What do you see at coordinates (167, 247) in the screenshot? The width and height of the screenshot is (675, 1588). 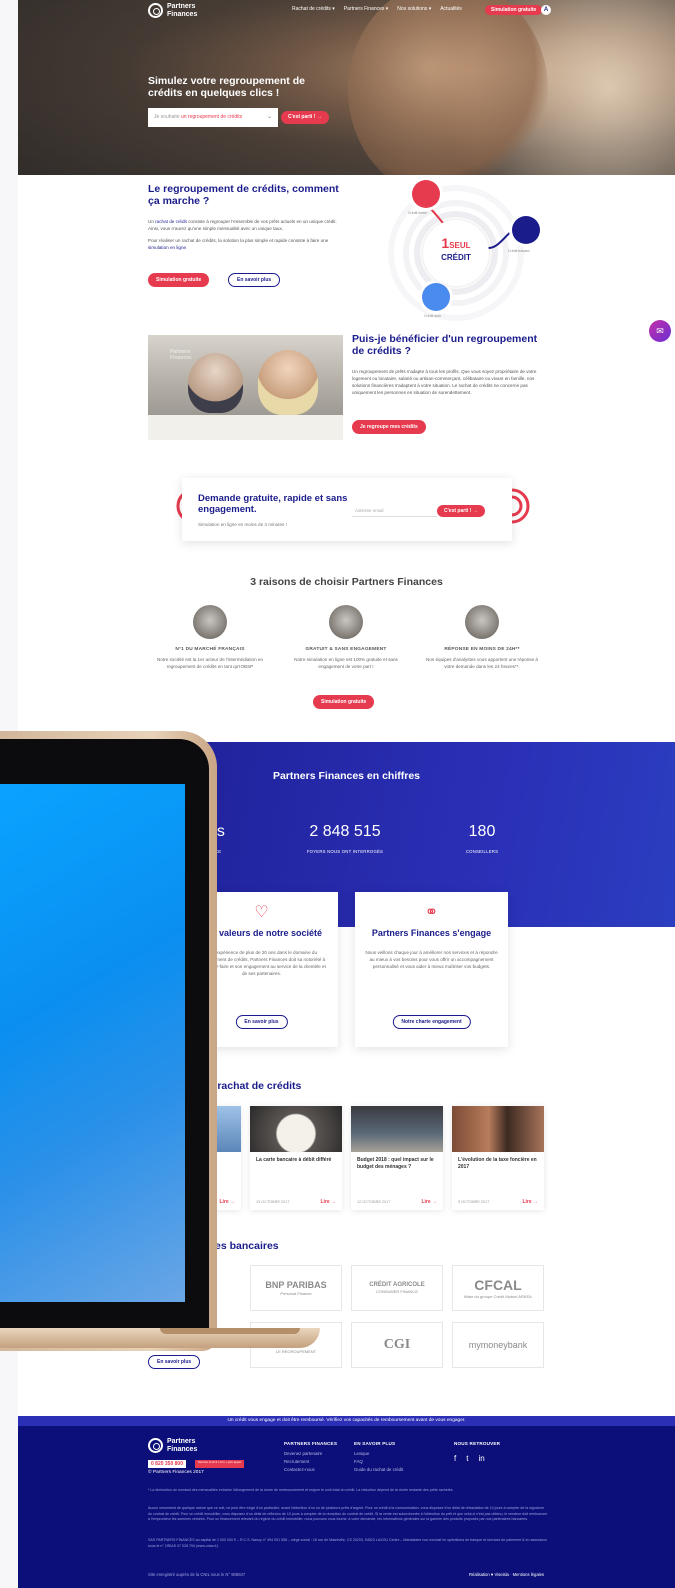 I see `simulation-link: simulation en ligne` at bounding box center [167, 247].